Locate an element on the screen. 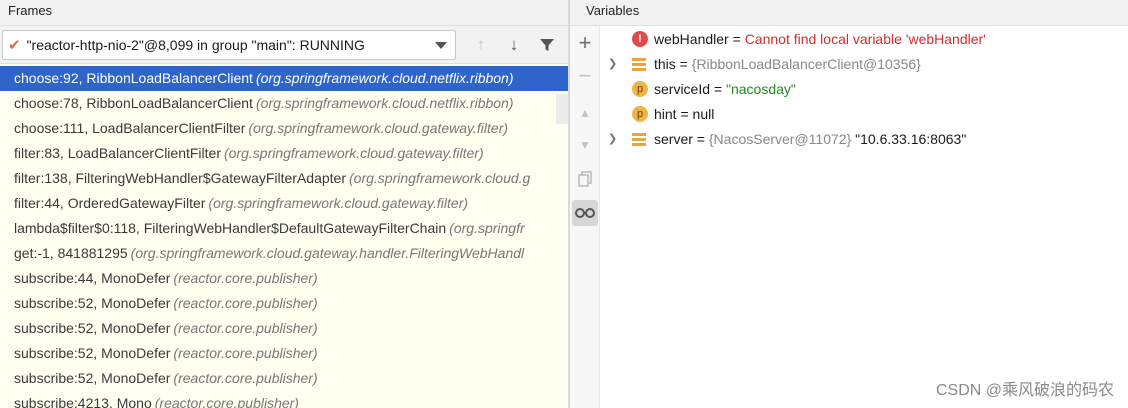  frame-method: choose:111, LoadBalancerClientFilter is located at coordinates (130, 128).